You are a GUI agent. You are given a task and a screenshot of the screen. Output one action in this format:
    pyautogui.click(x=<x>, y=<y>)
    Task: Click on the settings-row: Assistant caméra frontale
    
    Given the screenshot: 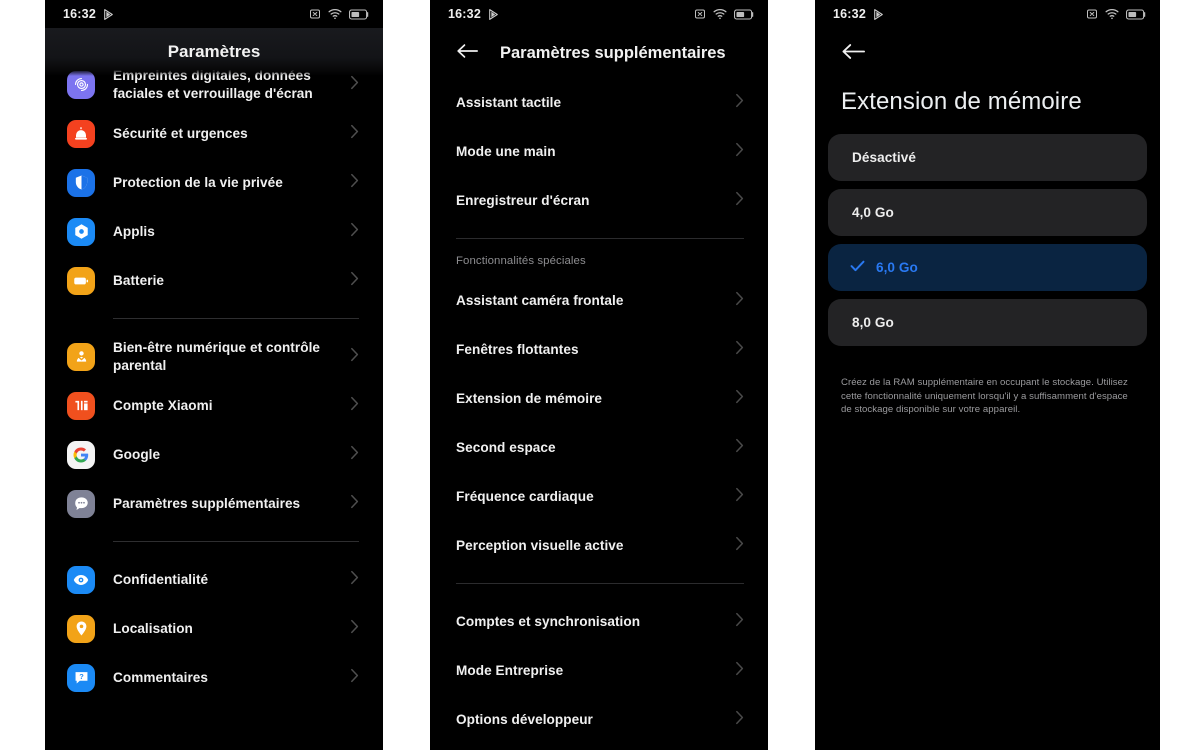 What is the action you would take?
    pyautogui.click(x=599, y=300)
    